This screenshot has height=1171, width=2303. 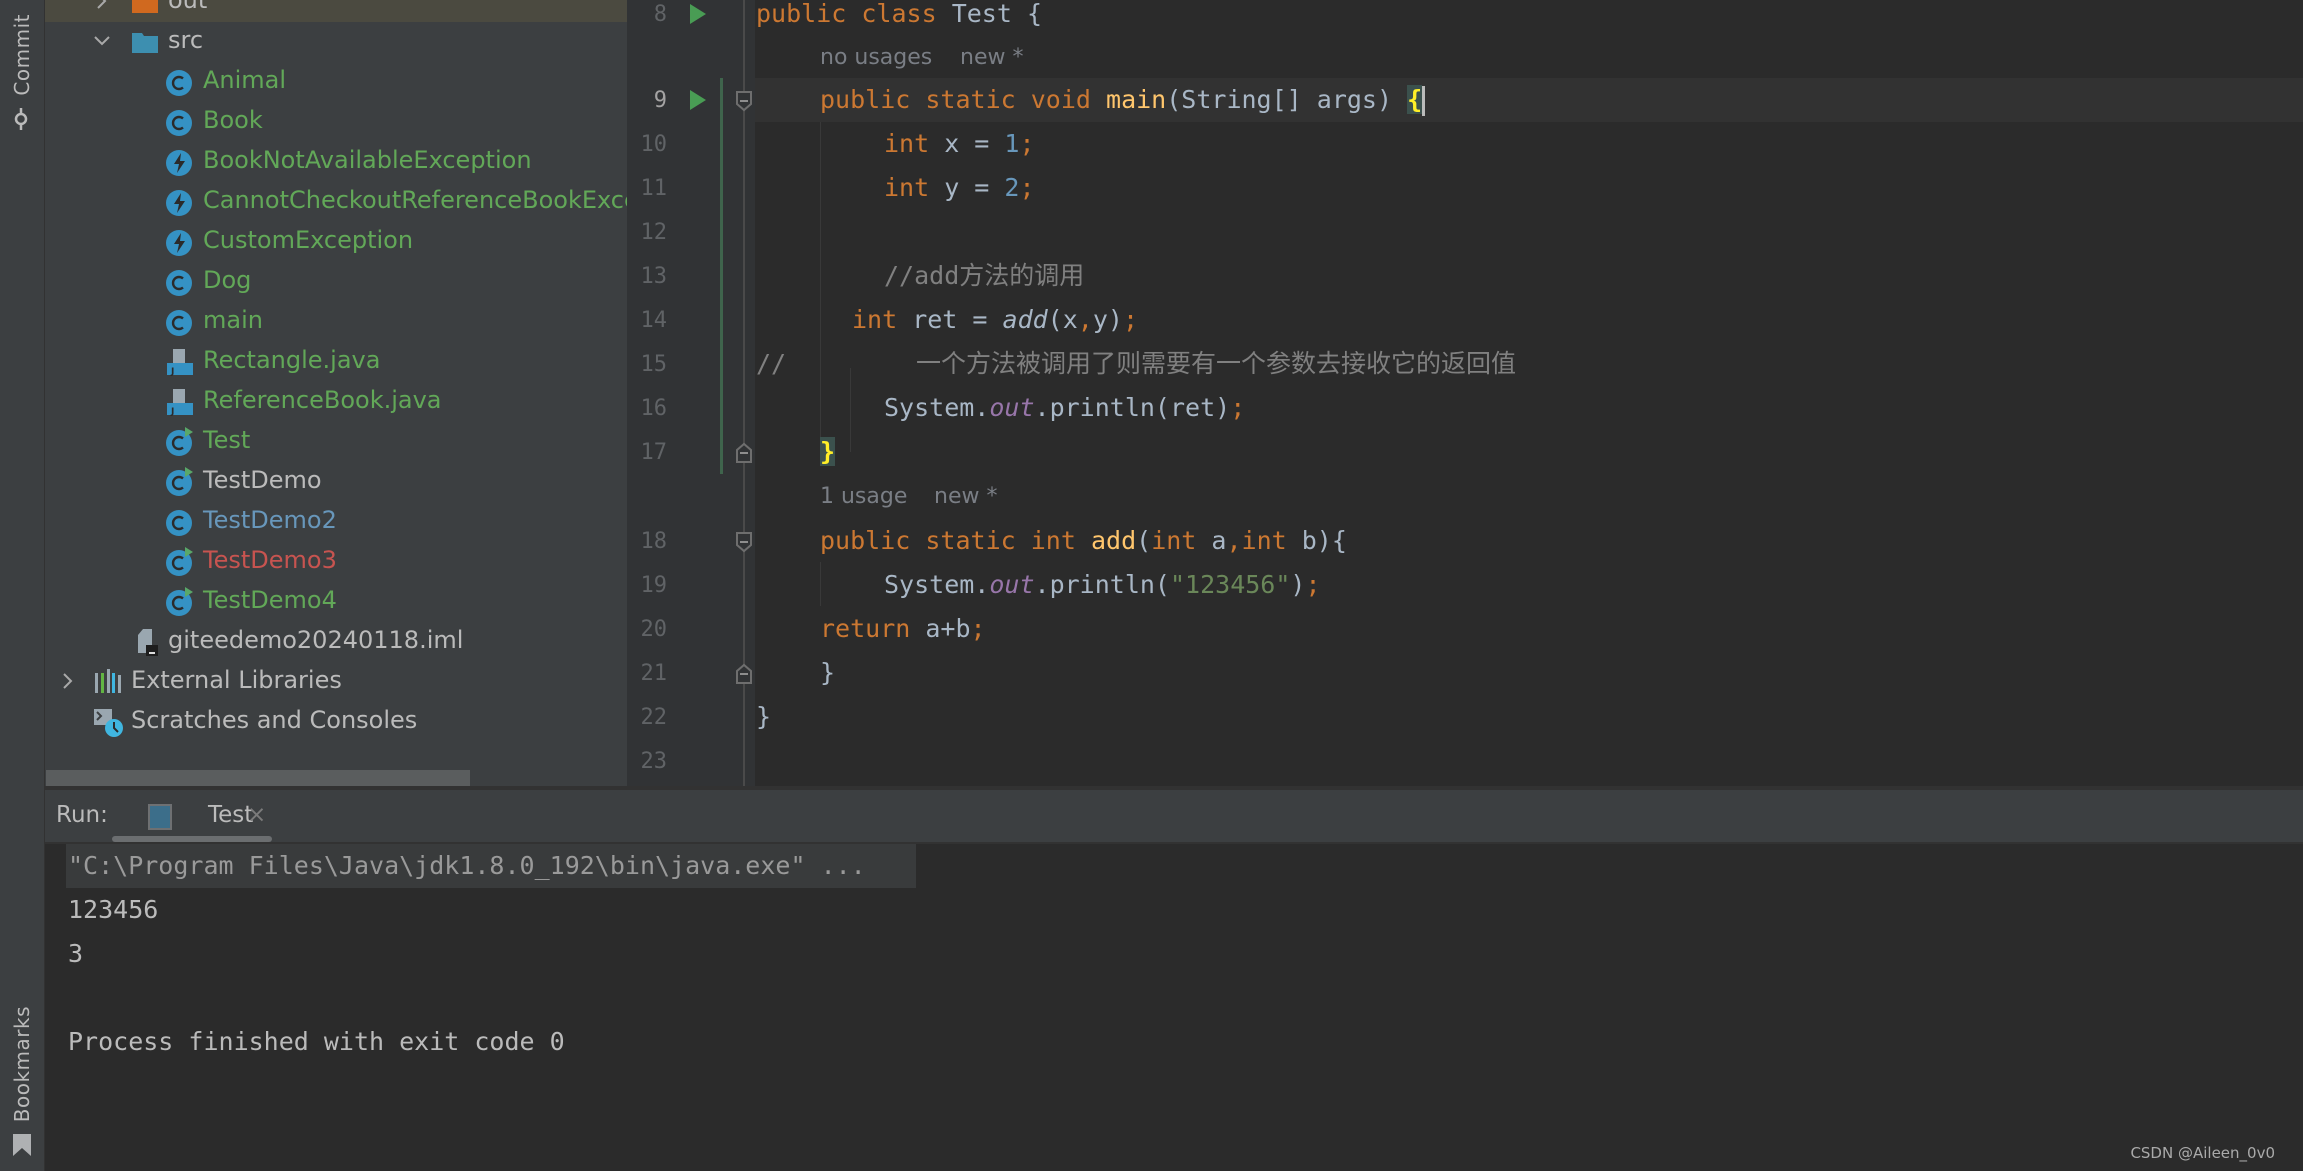 What do you see at coordinates (21, 119) in the screenshot?
I see `commit-icon` at bounding box center [21, 119].